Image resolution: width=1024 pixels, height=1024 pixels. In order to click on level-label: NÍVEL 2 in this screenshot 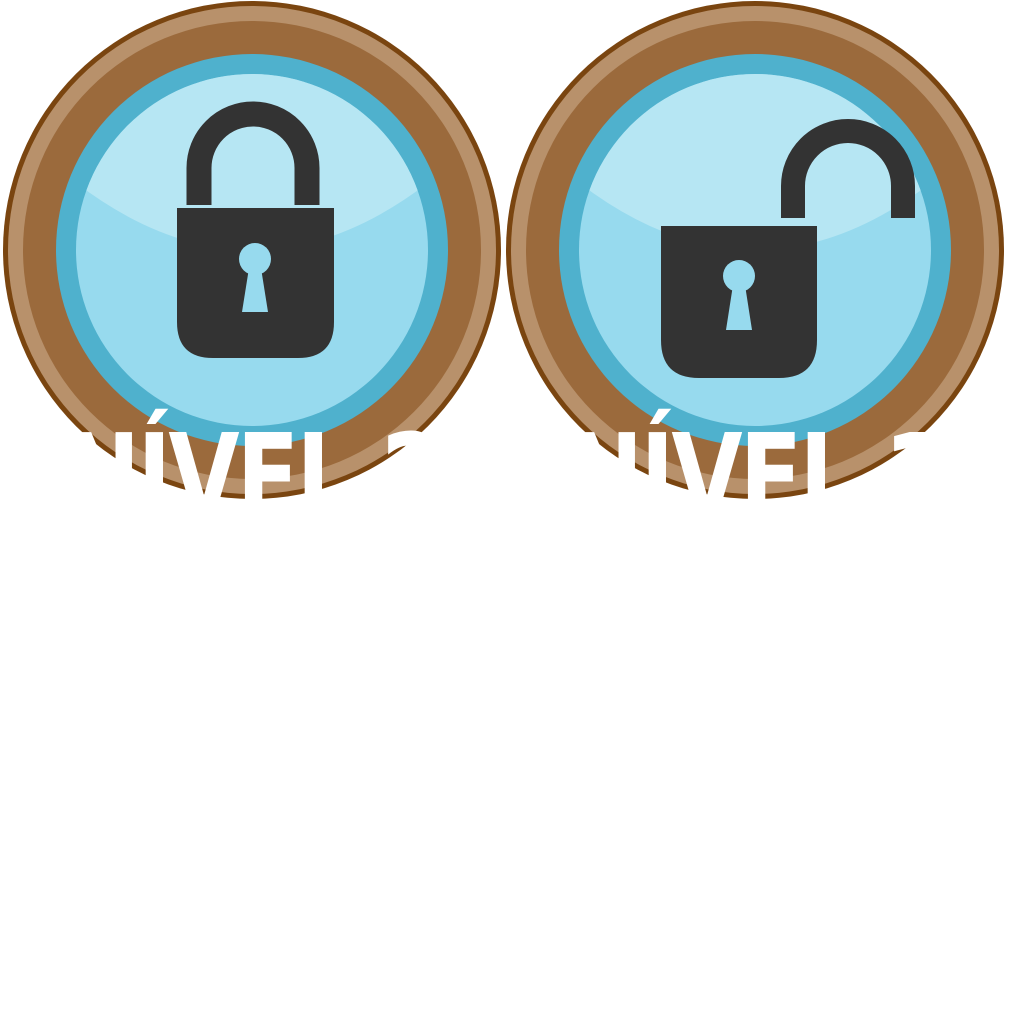, I will do `click(253, 477)`.